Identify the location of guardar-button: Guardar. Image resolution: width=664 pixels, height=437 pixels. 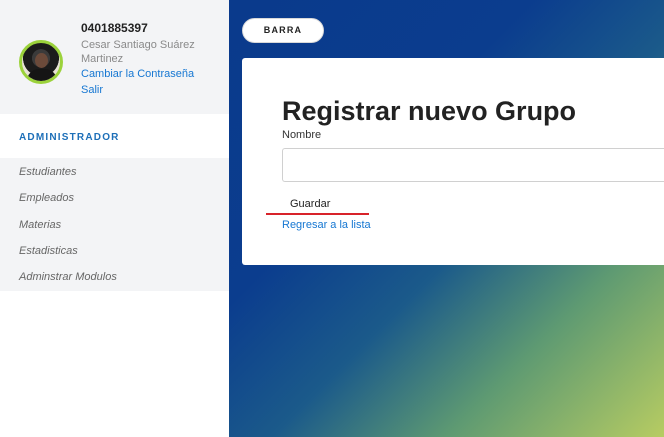
(310, 204).